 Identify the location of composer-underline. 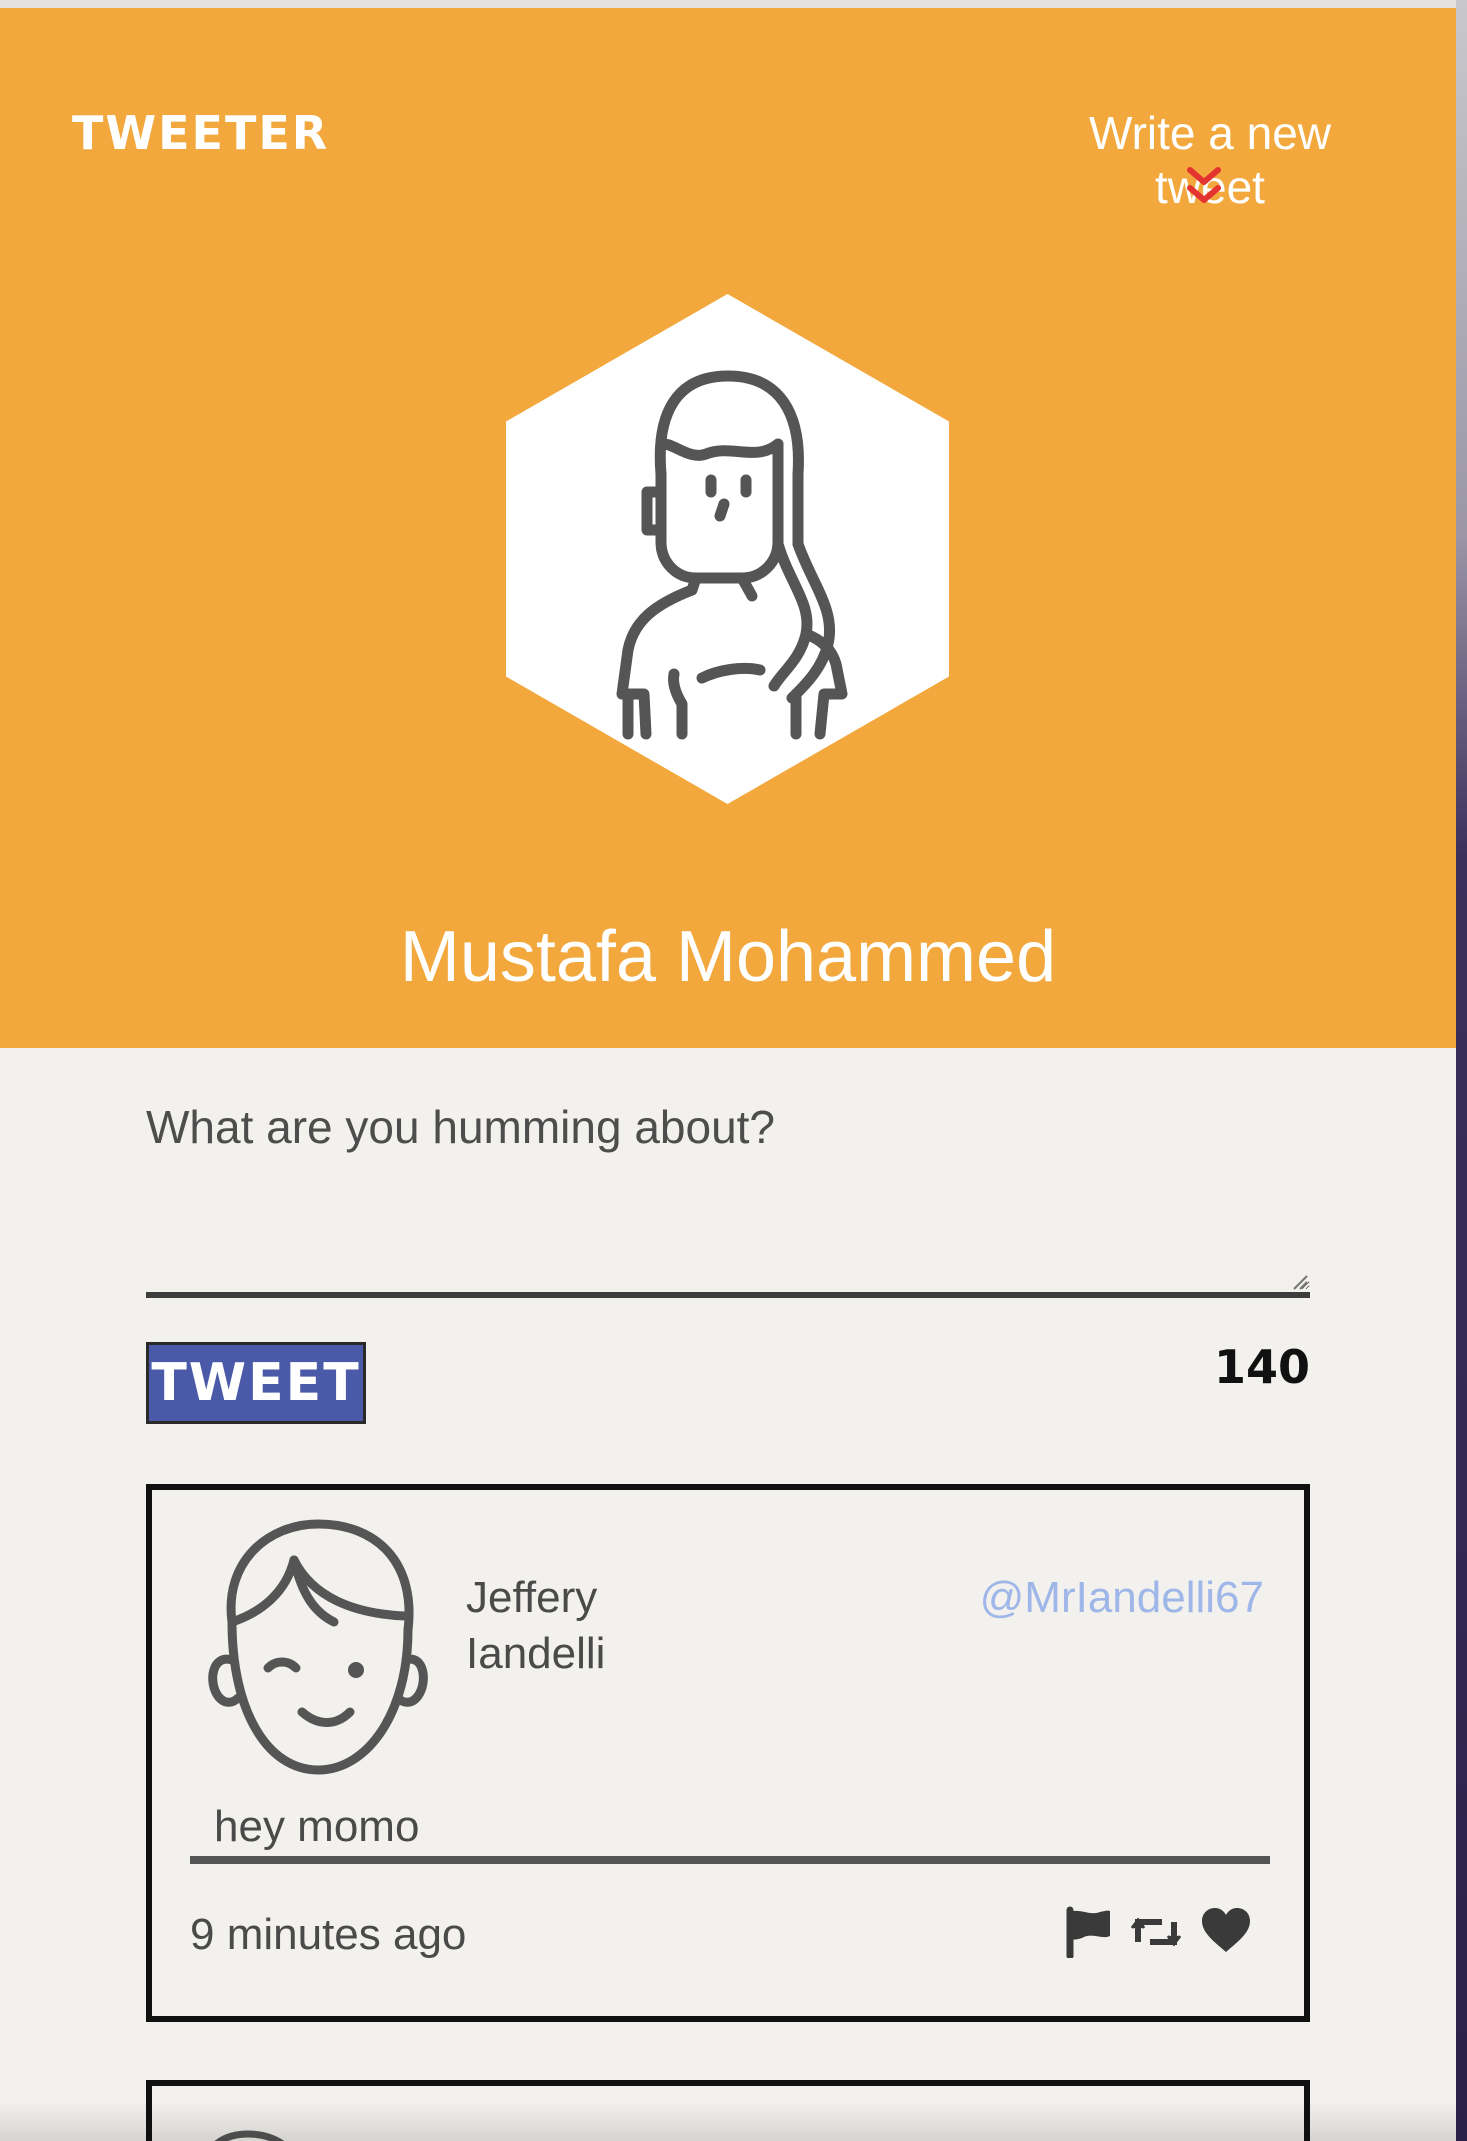
(728, 1295).